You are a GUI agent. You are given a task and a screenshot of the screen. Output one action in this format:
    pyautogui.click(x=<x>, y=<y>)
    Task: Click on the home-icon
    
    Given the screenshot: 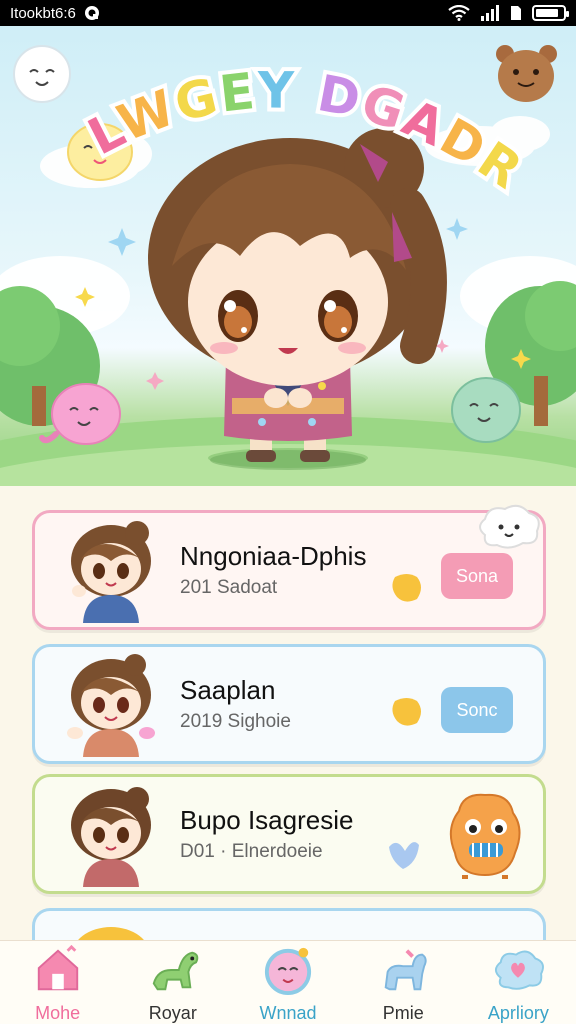 What is the action you would take?
    pyautogui.click(x=57, y=968)
    